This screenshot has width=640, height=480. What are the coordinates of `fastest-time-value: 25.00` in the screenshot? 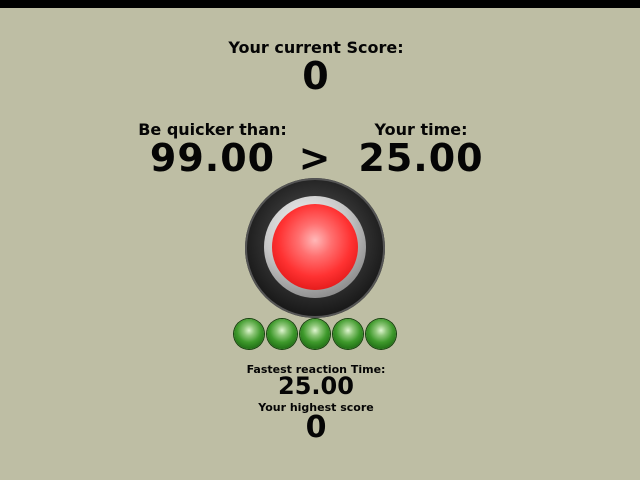 It's located at (316, 386).